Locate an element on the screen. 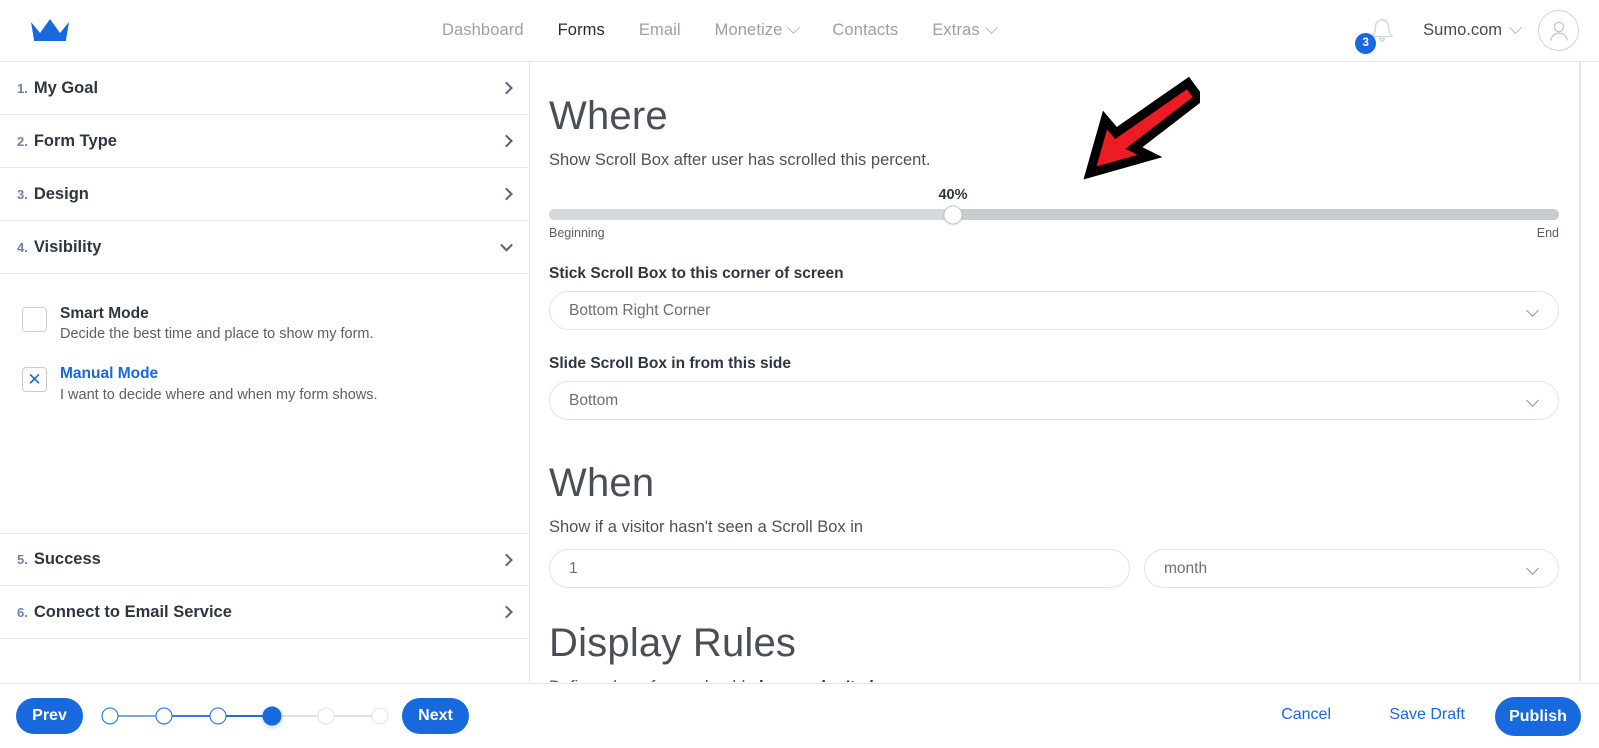 Image resolution: width=1599 pixels, height=748 pixels. side-select: Bottom is located at coordinates (1054, 400).